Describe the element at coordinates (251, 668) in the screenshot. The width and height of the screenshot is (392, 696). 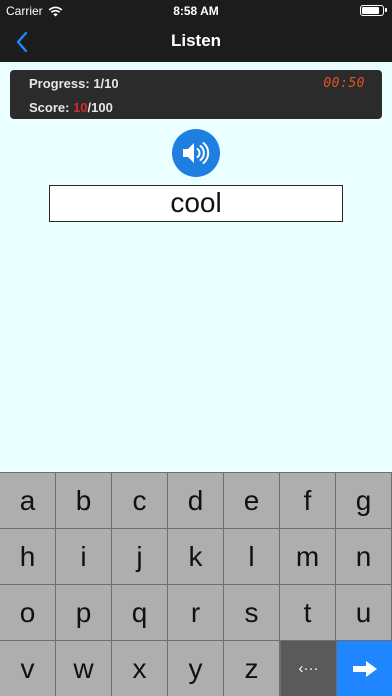
I see `key-z: z` at that location.